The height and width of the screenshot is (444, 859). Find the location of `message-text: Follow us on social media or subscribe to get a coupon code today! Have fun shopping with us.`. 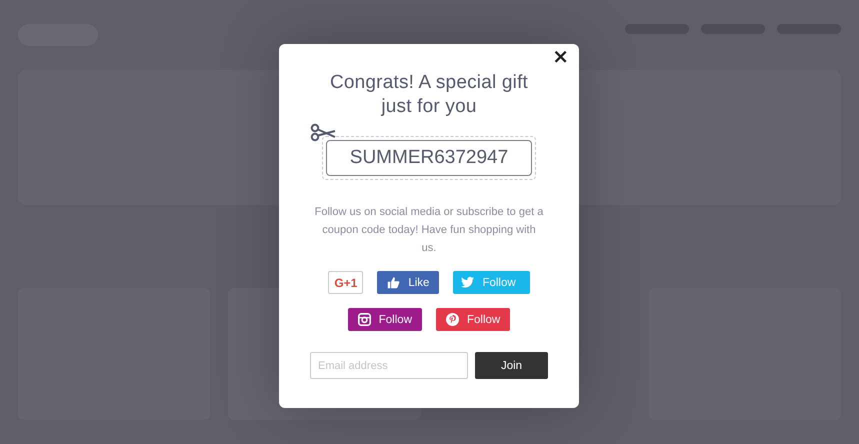

message-text: Follow us on social media or subscribe to get a coupon code today! Have fun shopping with us. is located at coordinates (429, 230).